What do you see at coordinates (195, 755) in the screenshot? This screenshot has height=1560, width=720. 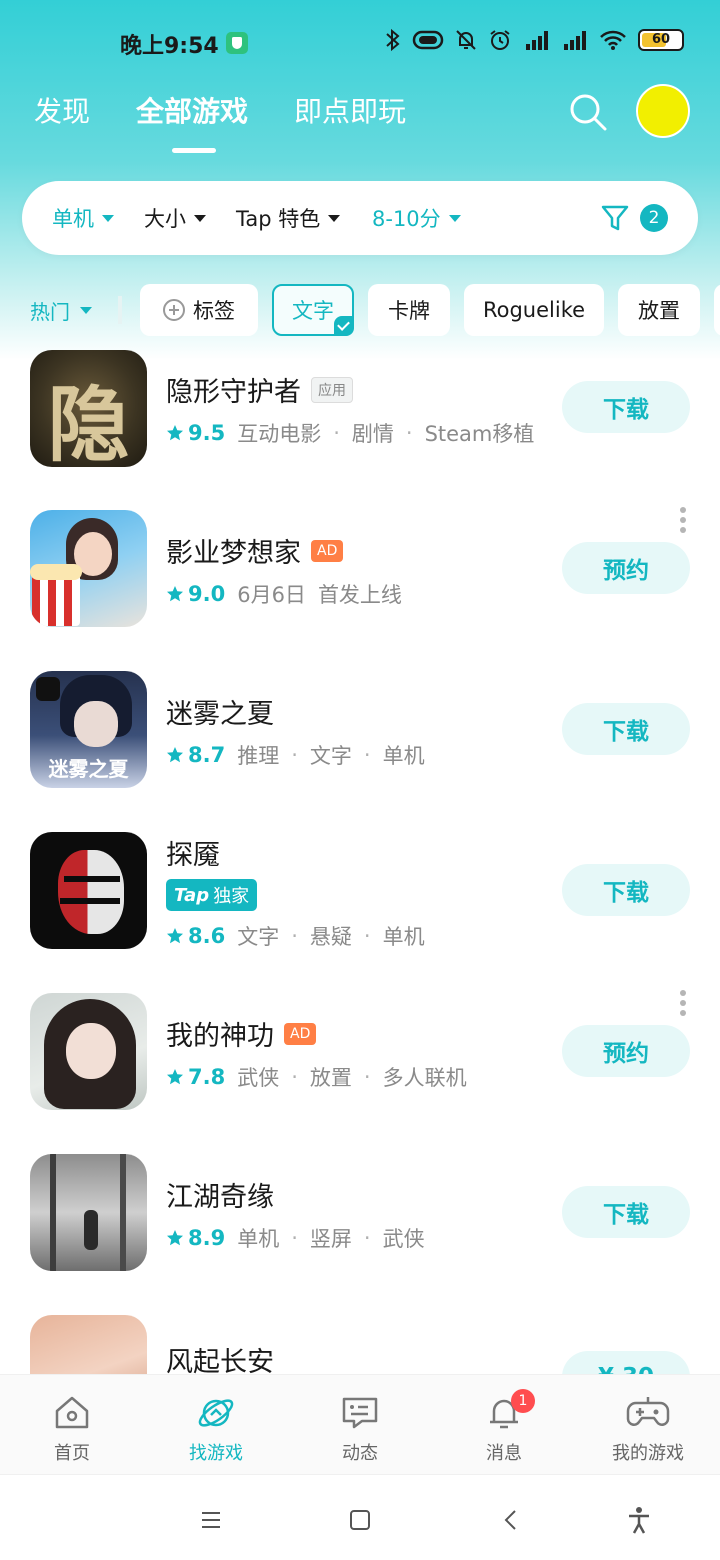 I see `rating: 8.7` at bounding box center [195, 755].